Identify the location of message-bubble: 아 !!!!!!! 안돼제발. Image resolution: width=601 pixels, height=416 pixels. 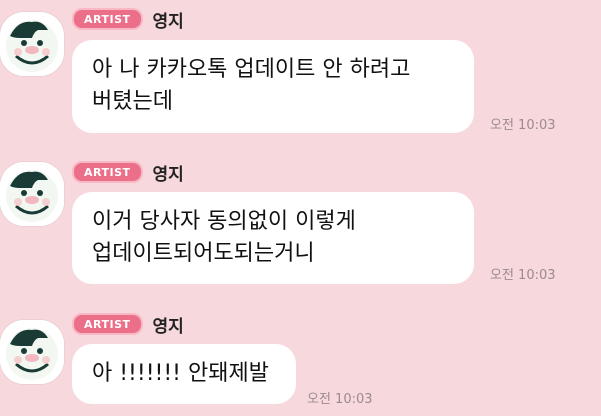
(184, 374).